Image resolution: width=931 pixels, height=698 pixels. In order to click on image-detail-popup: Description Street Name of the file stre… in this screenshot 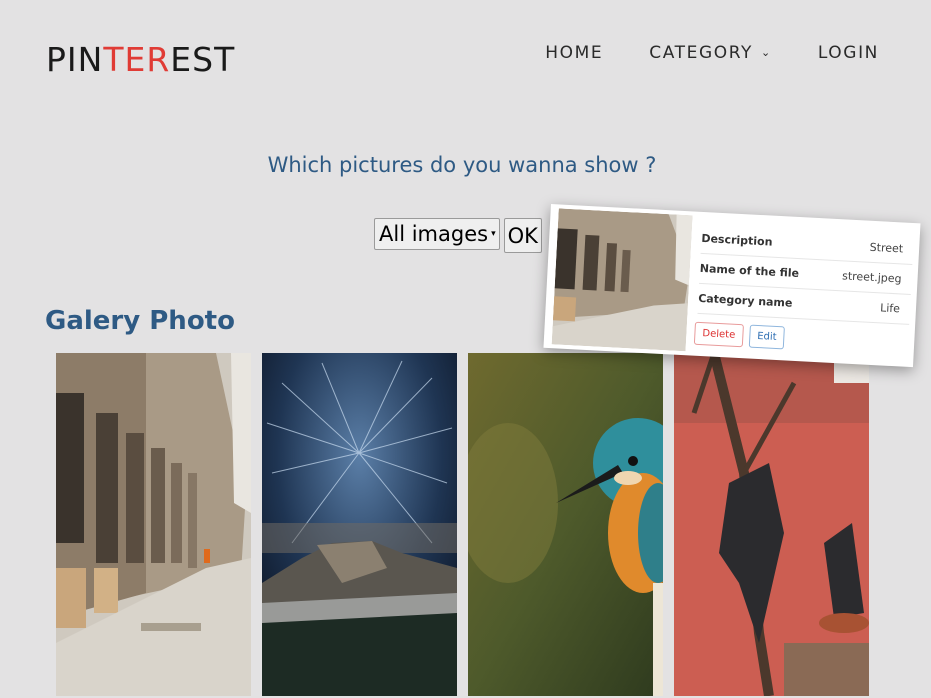, I will do `click(732, 286)`.